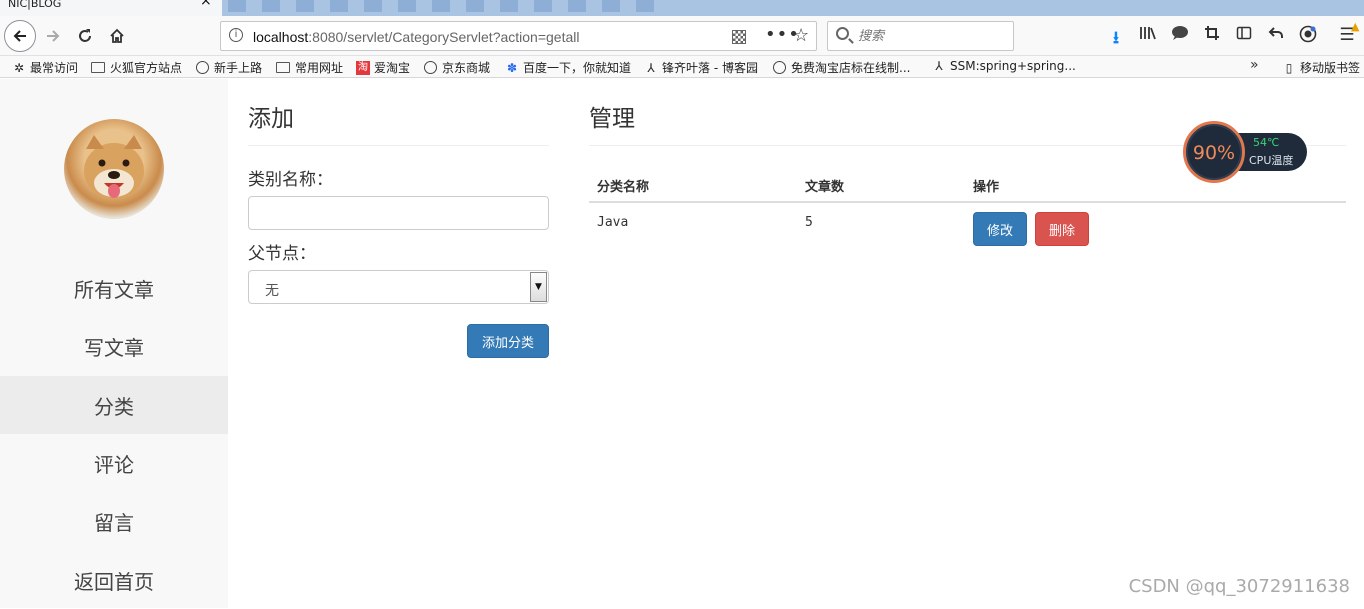 This screenshot has height=609, width=1364. What do you see at coordinates (1180, 35) in the screenshot?
I see `chat-icon` at bounding box center [1180, 35].